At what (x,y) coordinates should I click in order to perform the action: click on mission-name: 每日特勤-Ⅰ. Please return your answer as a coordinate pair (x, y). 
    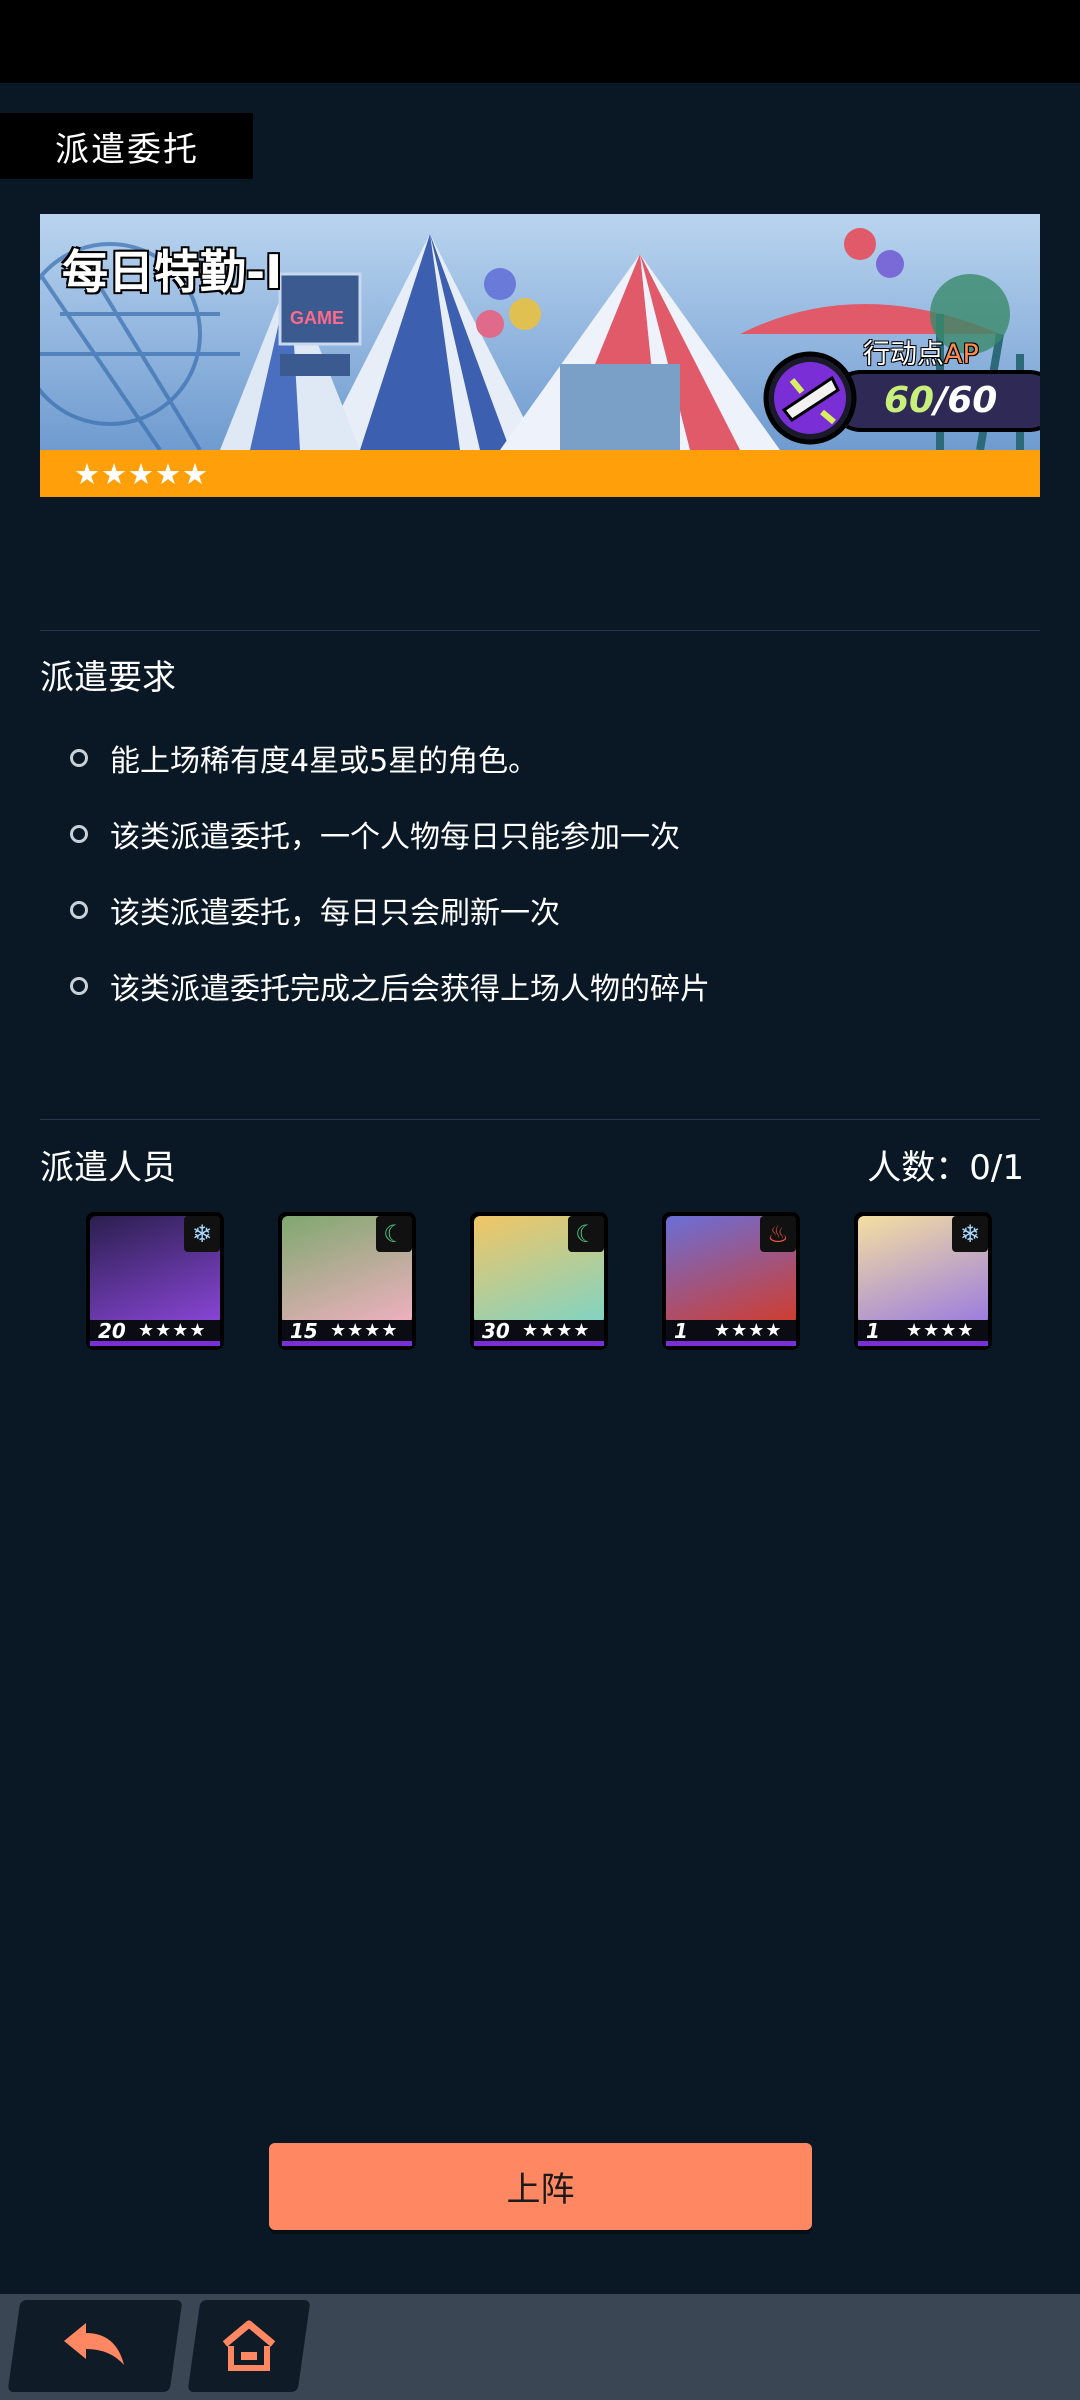
    Looking at the image, I should click on (172, 272).